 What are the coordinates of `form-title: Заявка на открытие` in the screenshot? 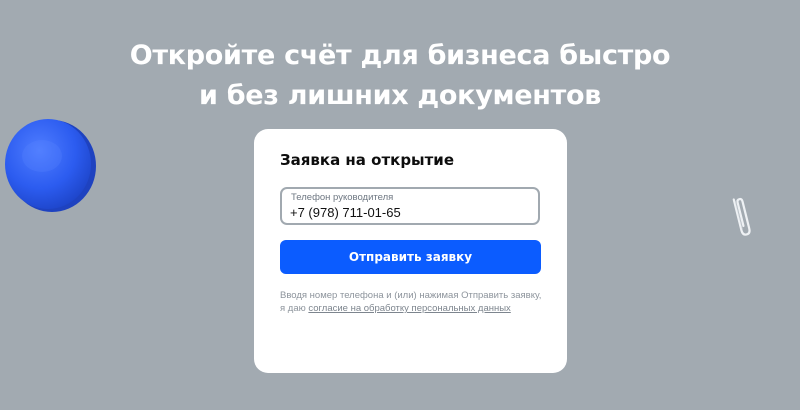 It's located at (367, 160).